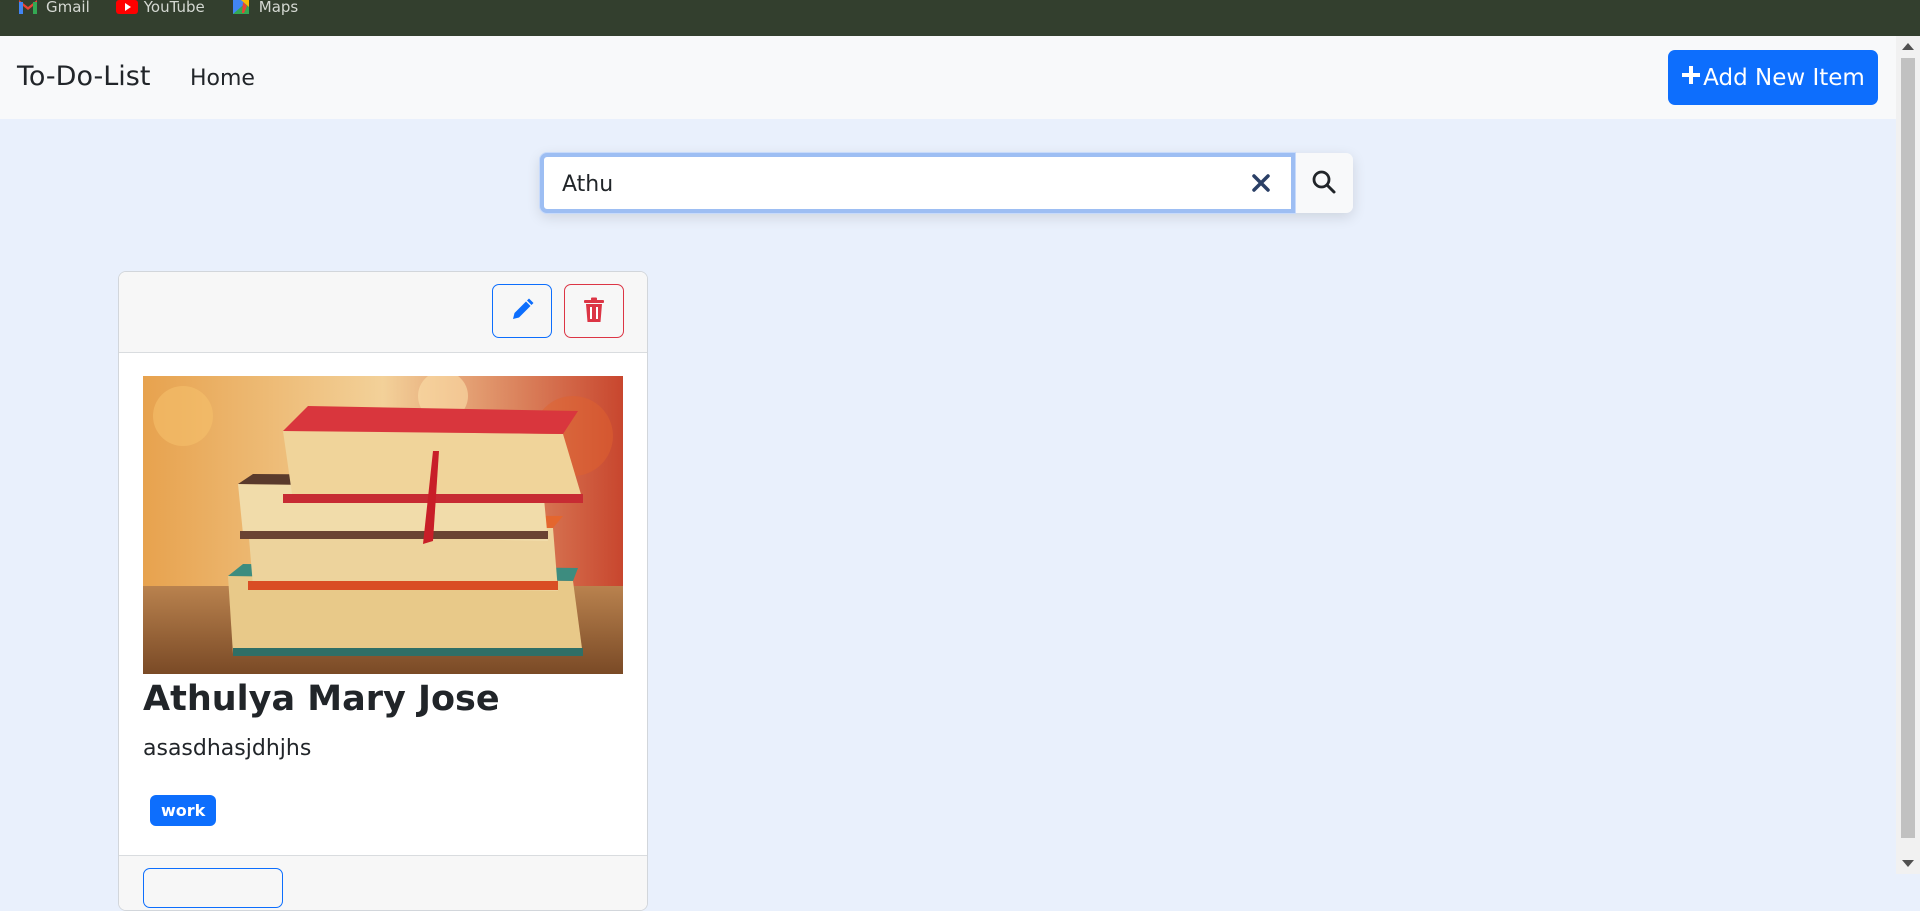 The width and height of the screenshot is (1920, 911). I want to click on trash-icon, so click(594, 311).